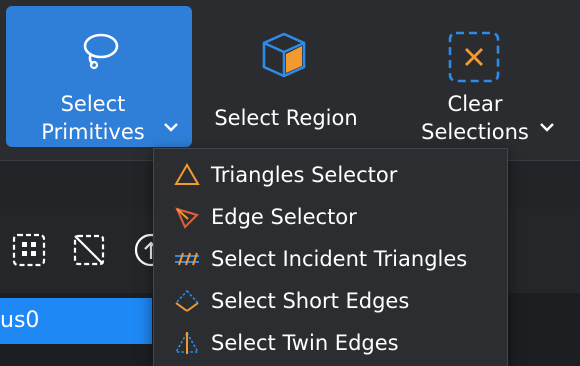  What do you see at coordinates (93, 132) in the screenshot?
I see `select-primitives-label-line2: Primitives` at bounding box center [93, 132].